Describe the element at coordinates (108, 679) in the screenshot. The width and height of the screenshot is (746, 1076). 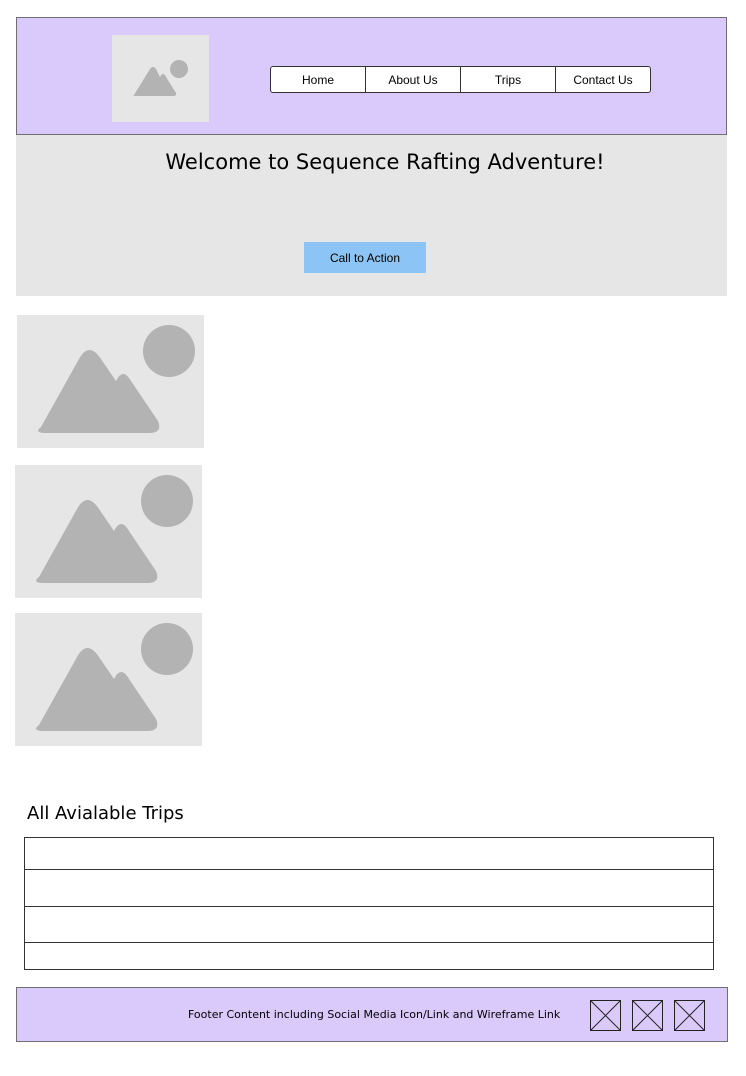
I see `gallery-image-3-placeholder-icon` at that location.